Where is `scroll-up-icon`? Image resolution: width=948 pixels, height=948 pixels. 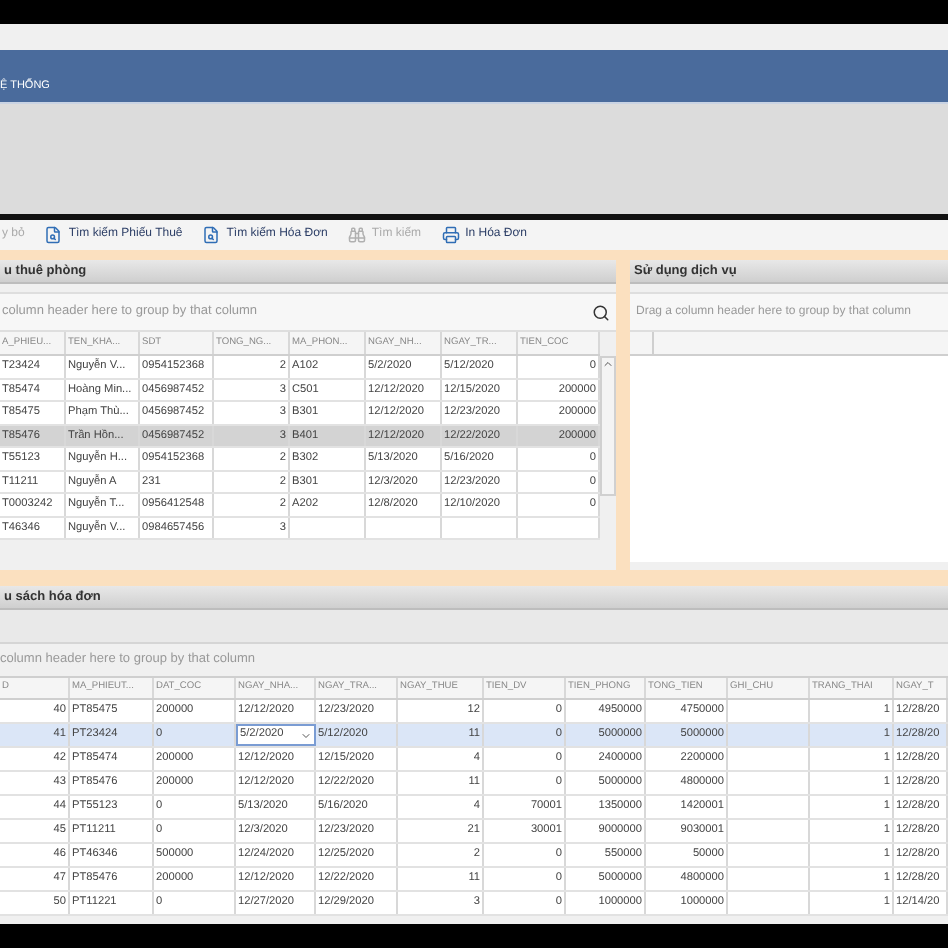
scroll-up-icon is located at coordinates (608, 364).